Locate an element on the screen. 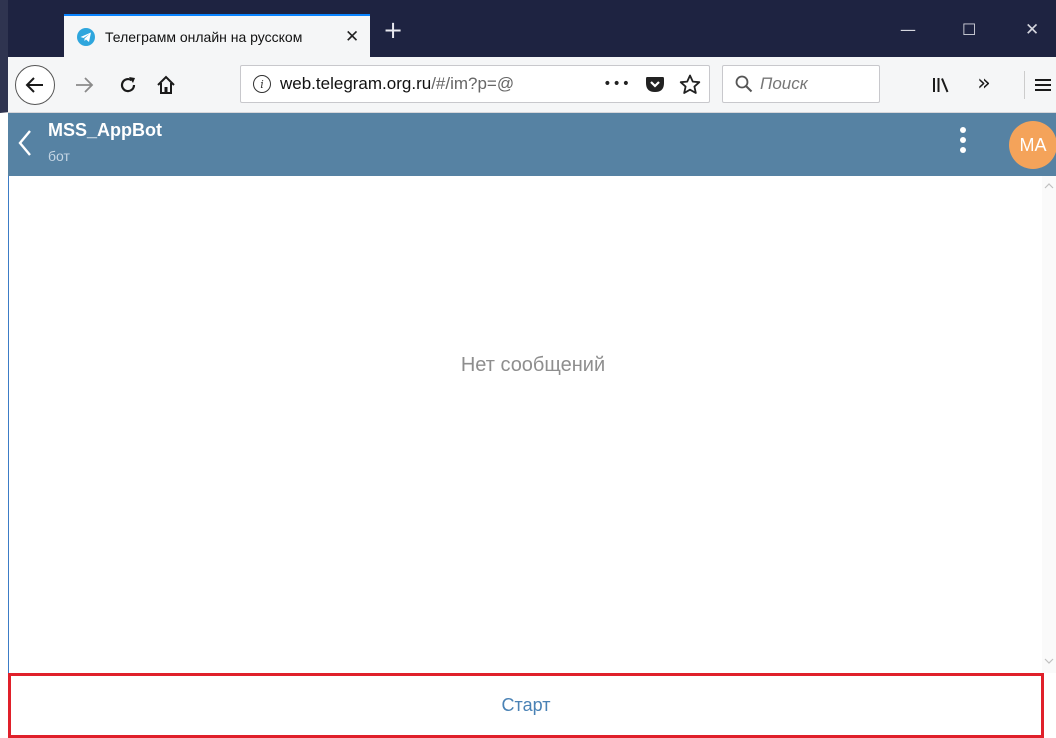 Image resolution: width=1056 pixels, height=738 pixels. toolbar-separator is located at coordinates (1024, 85).